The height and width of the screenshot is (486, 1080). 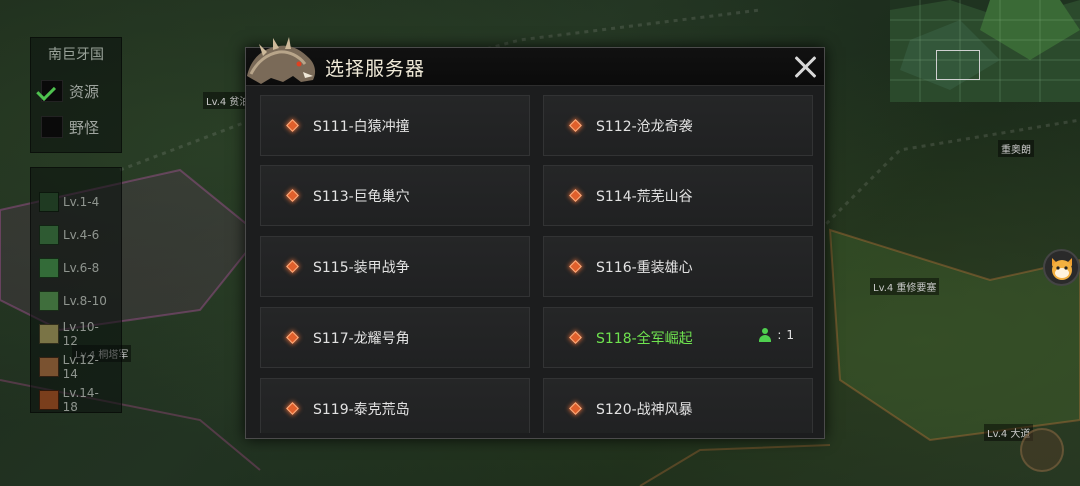 I want to click on level-legend-item: Lv.6-8, so click(x=76, y=267).